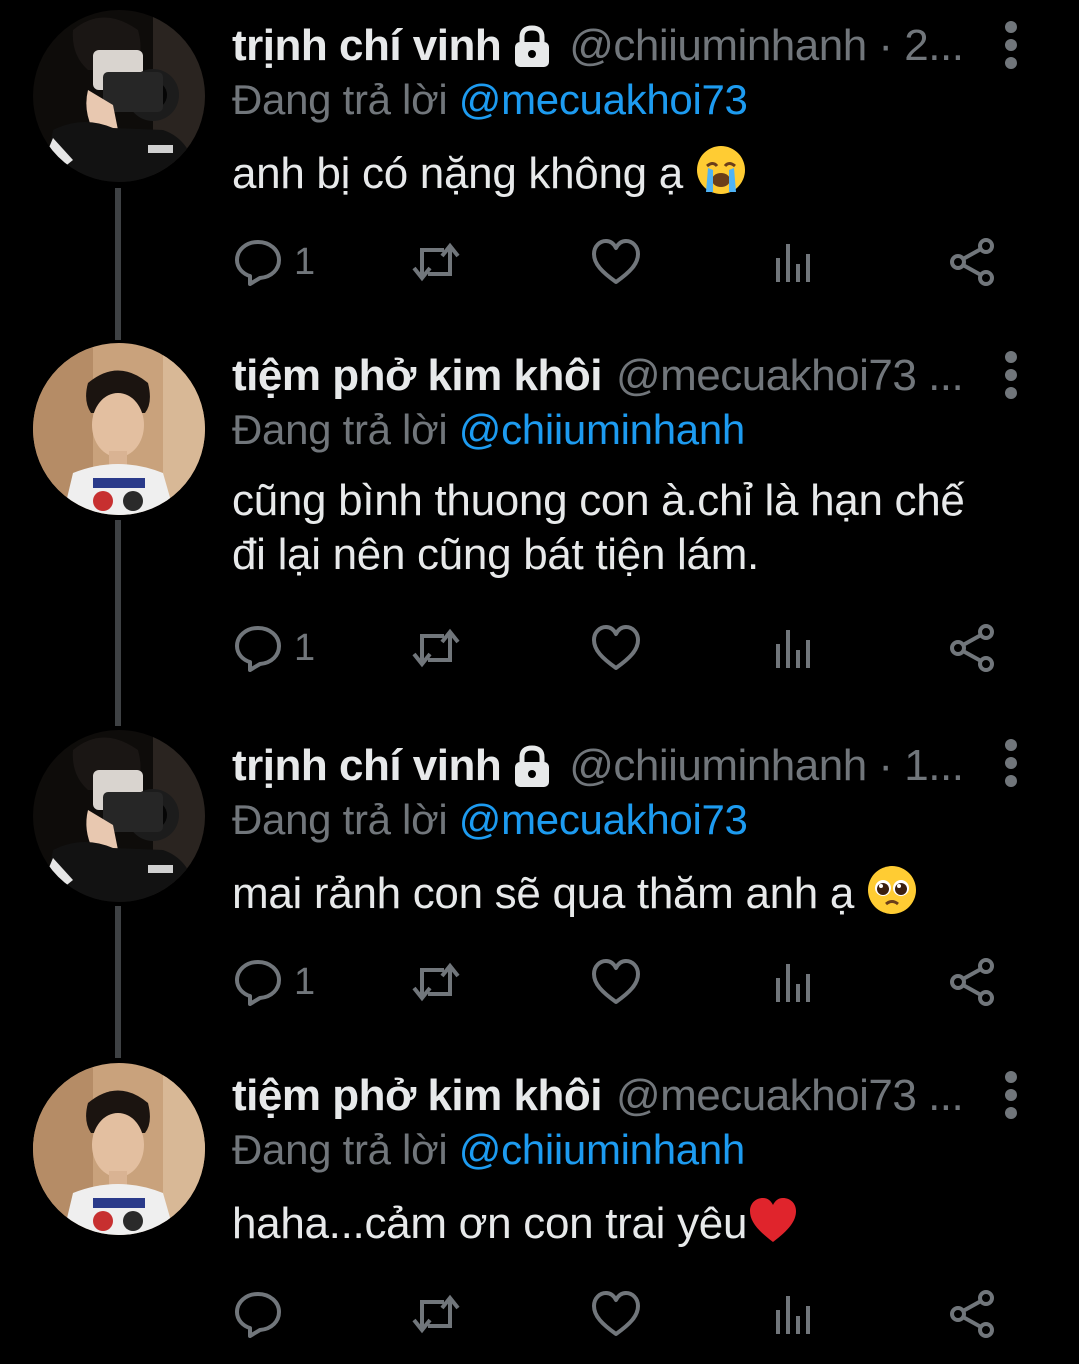 Image resolution: width=1079 pixels, height=1364 pixels. What do you see at coordinates (457, 173) in the screenshot?
I see `tweet-text-line: anh bị có nặng không ạ` at bounding box center [457, 173].